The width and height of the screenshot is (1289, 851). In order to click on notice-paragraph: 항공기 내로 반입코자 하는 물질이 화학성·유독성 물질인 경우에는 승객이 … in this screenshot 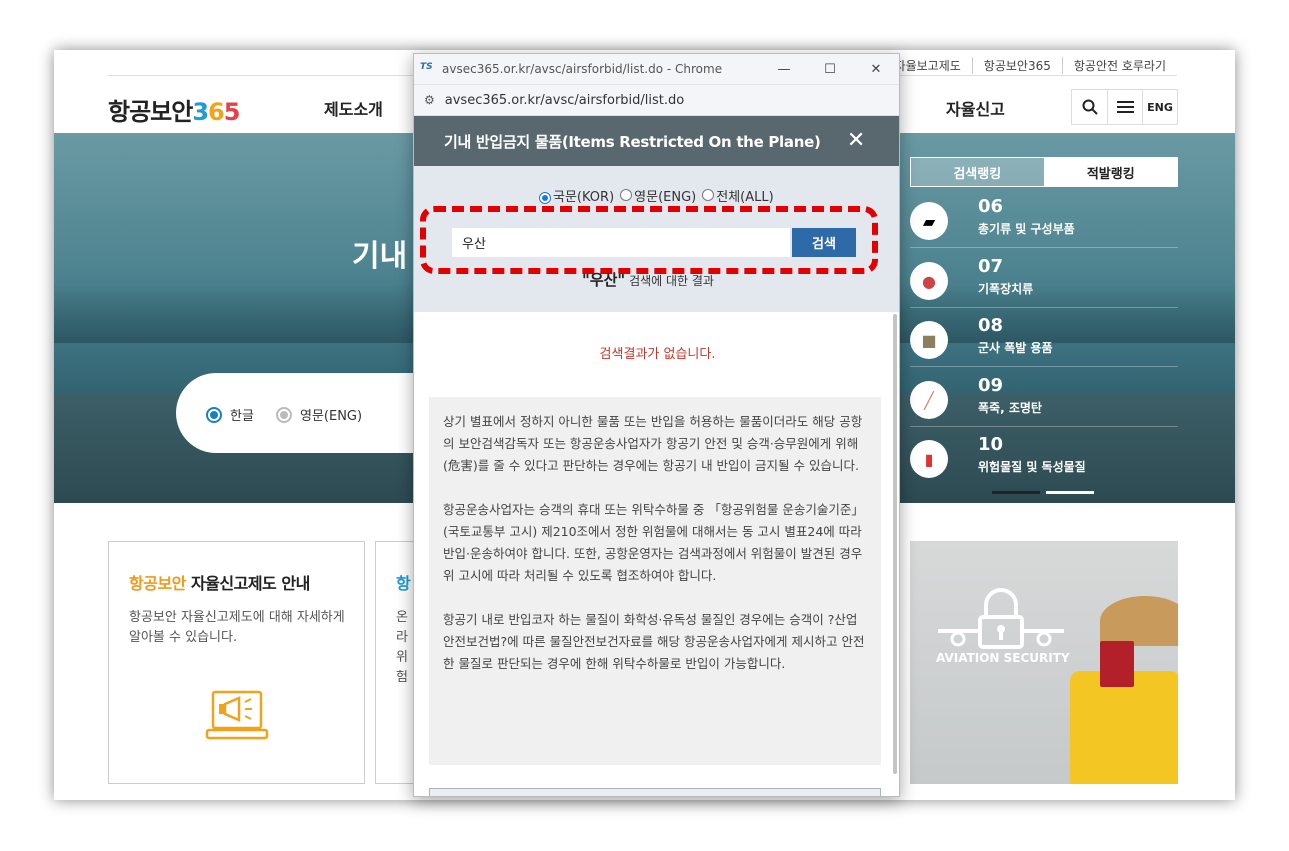, I will do `click(654, 641)`.